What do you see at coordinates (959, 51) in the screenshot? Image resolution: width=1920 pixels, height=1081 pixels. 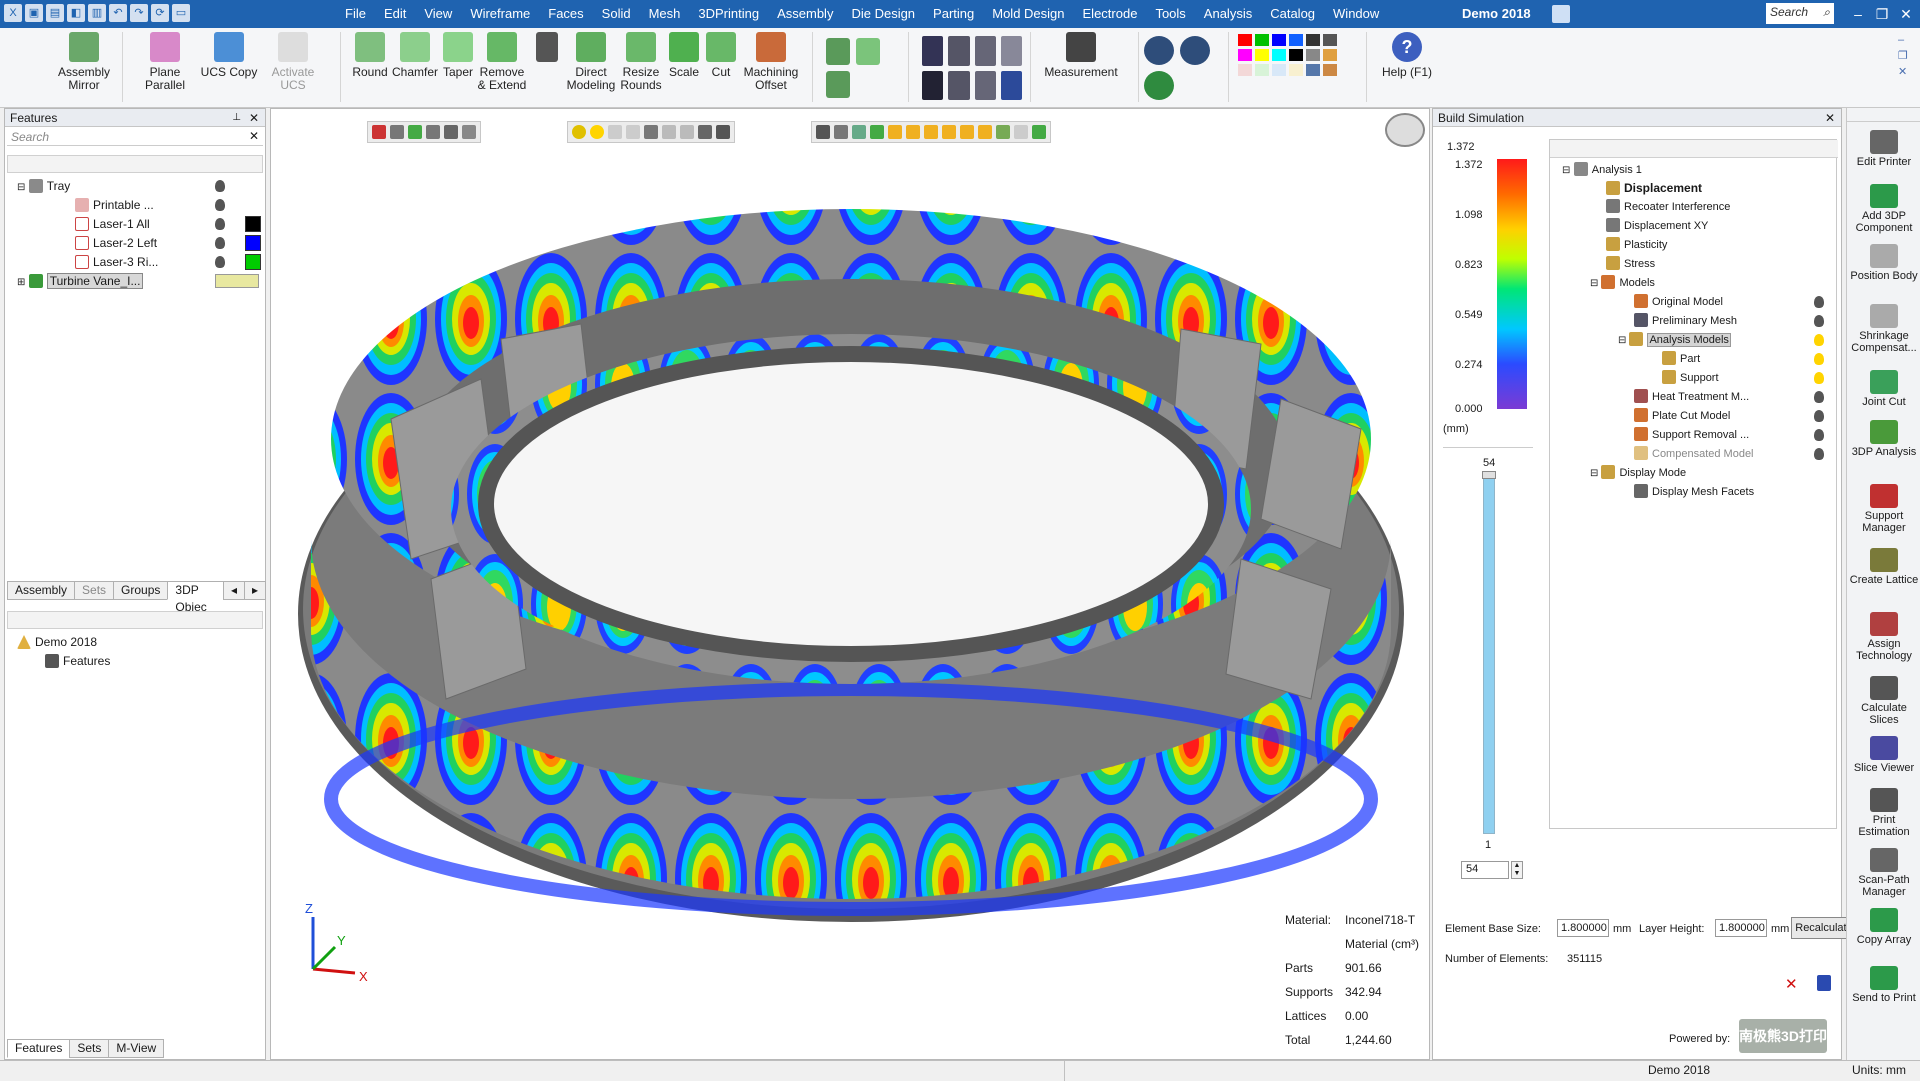 I see `angle-icon` at bounding box center [959, 51].